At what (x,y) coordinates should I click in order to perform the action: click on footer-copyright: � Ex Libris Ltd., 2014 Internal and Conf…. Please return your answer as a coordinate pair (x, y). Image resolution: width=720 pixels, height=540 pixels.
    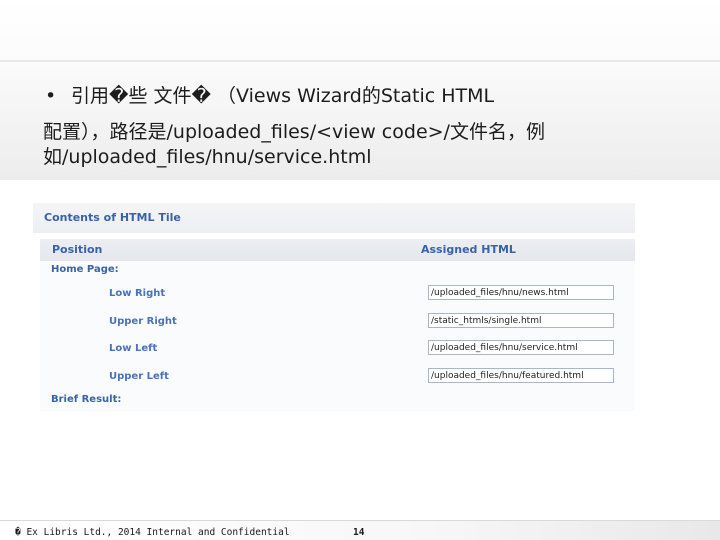
    Looking at the image, I should click on (152, 532).